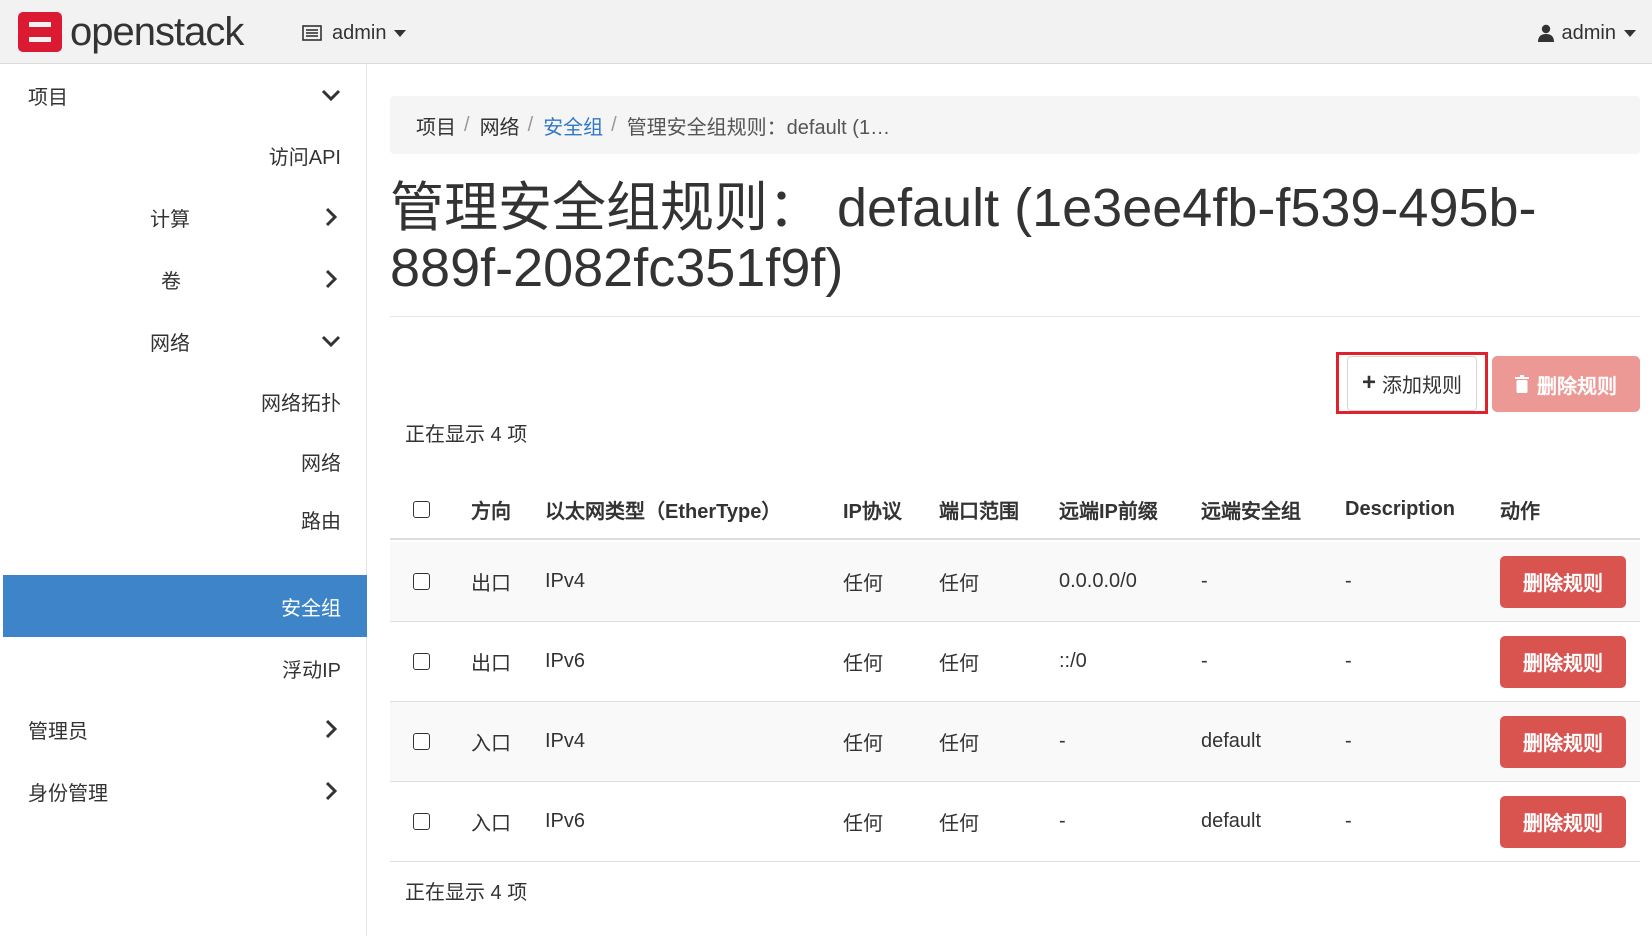 The width and height of the screenshot is (1652, 936). Describe the element at coordinates (573, 125) in the screenshot. I see `breadcrumb-link-security-groups: 安全组` at that location.